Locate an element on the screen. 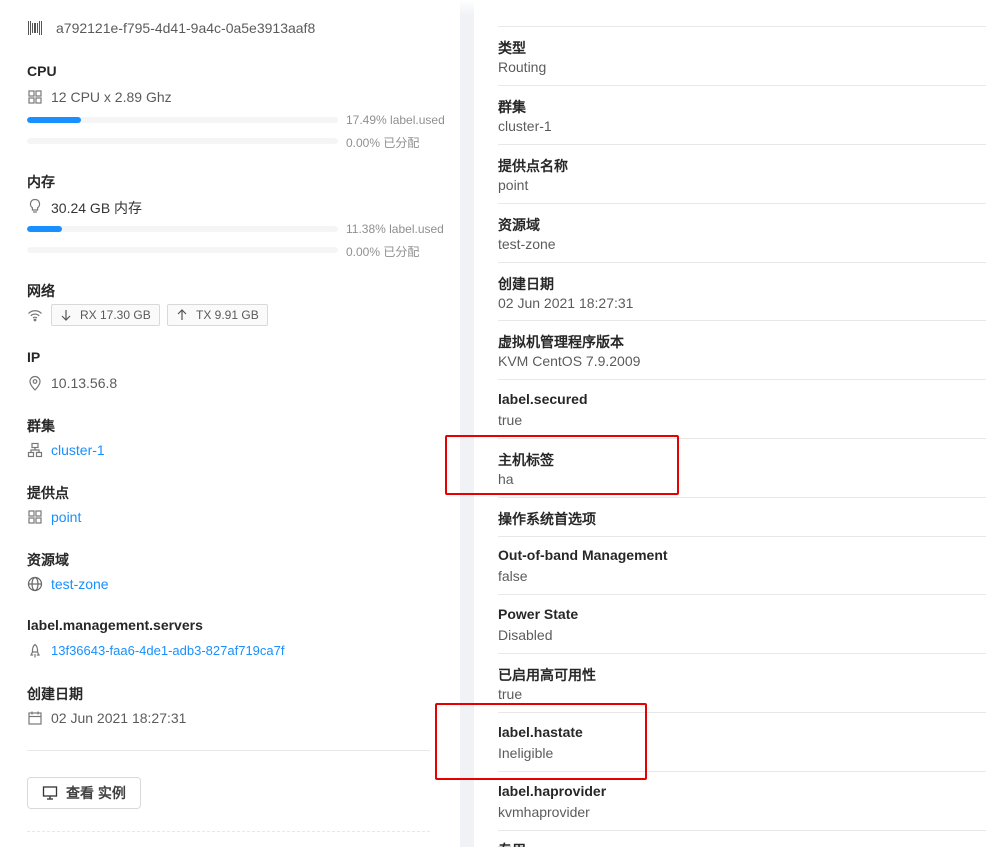  network-rx-tag: RX 17.30 GB is located at coordinates (105, 315).